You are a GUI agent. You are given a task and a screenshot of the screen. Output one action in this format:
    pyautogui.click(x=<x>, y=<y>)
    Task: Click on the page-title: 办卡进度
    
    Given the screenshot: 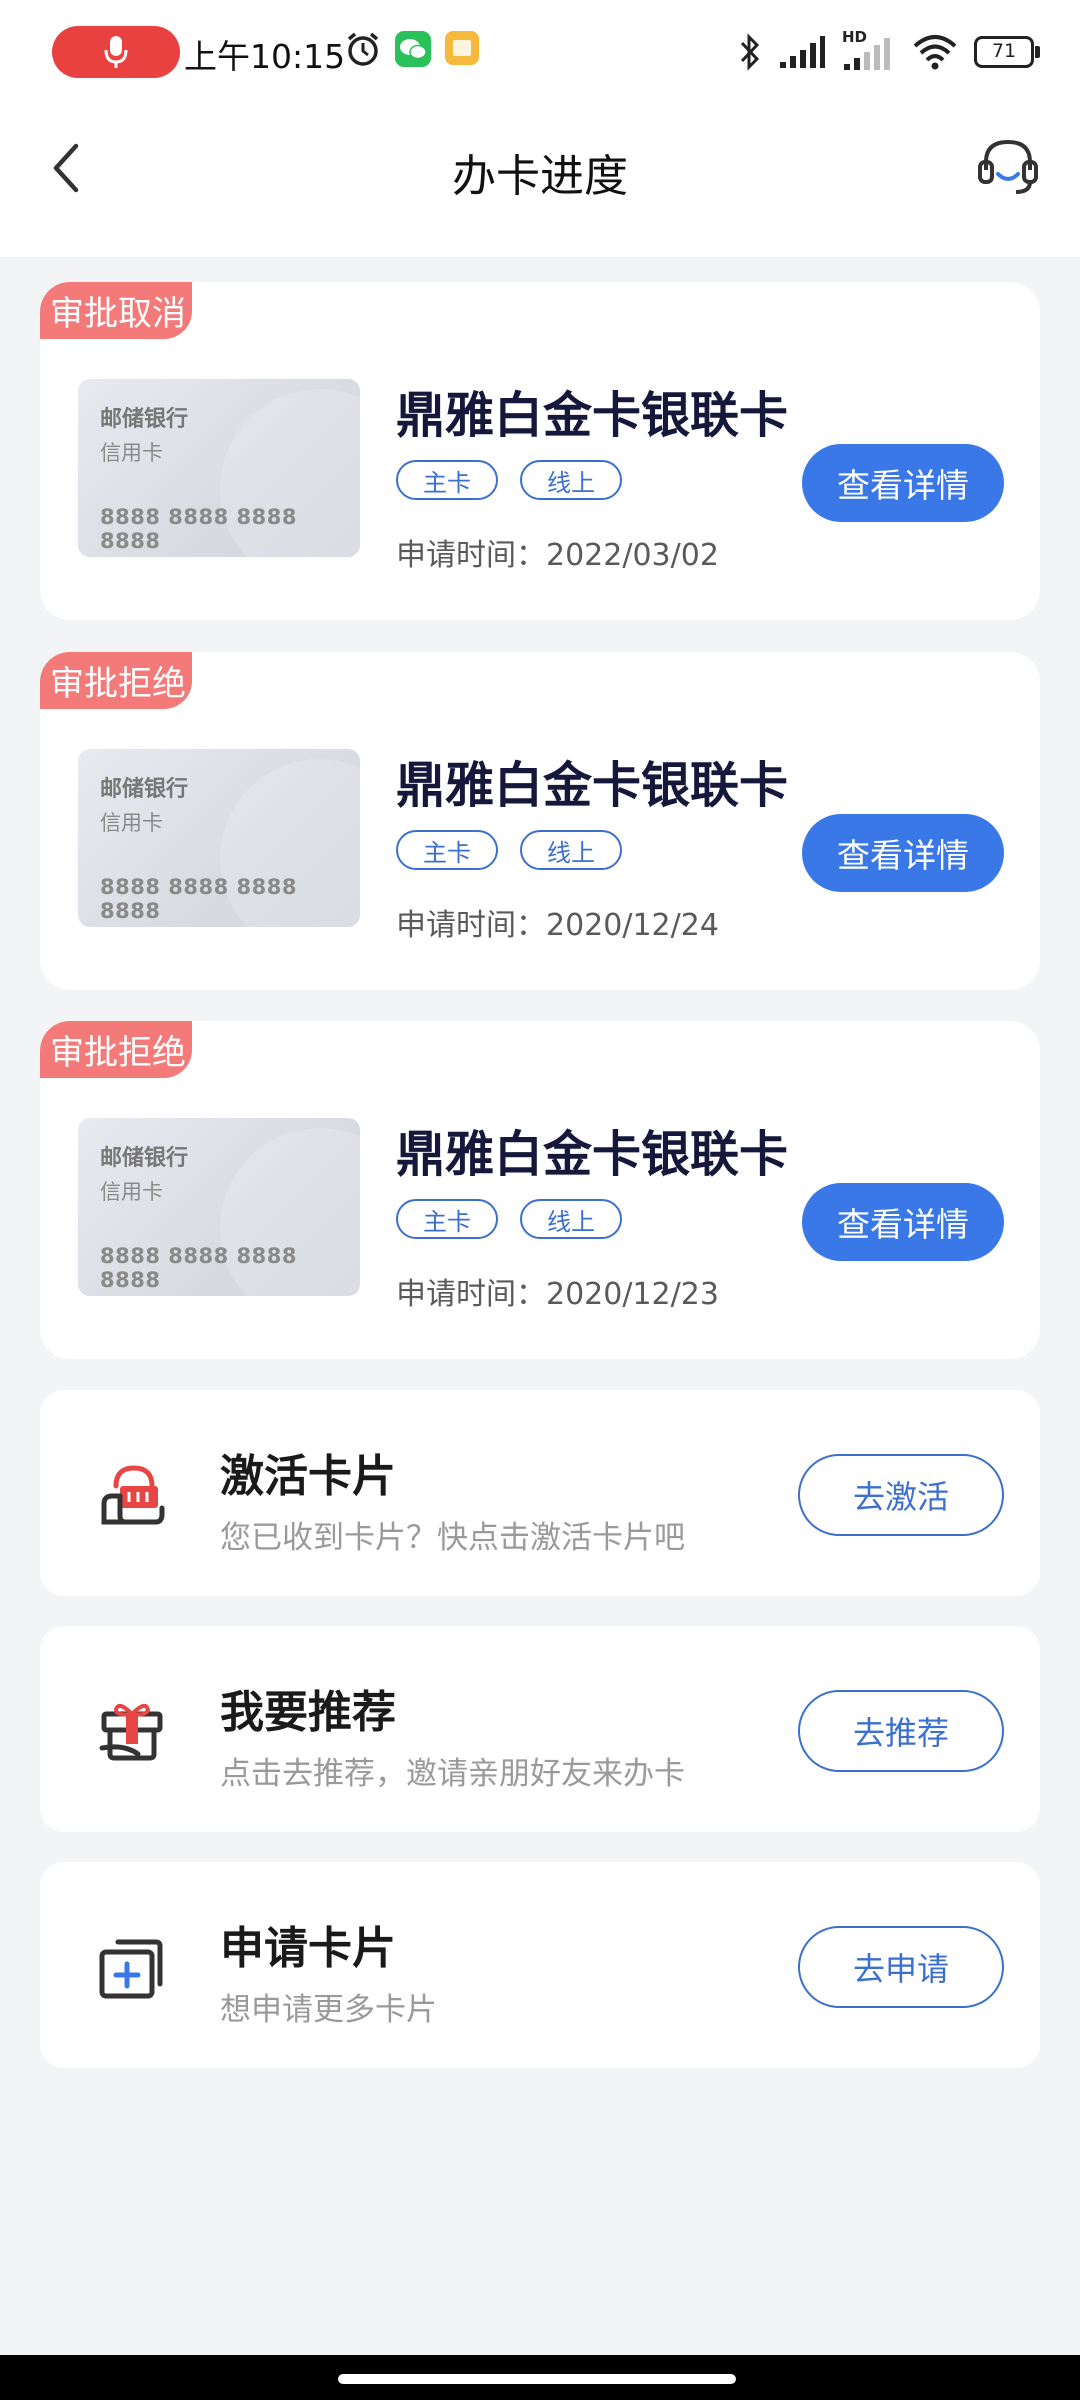 What is the action you would take?
    pyautogui.click(x=540, y=176)
    